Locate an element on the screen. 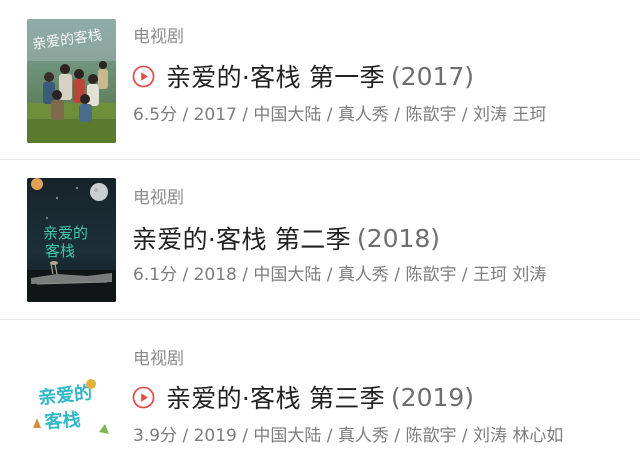 This screenshot has width=640, height=471. poster-season-3-logo-line2: 客栈 is located at coordinates (62, 421).